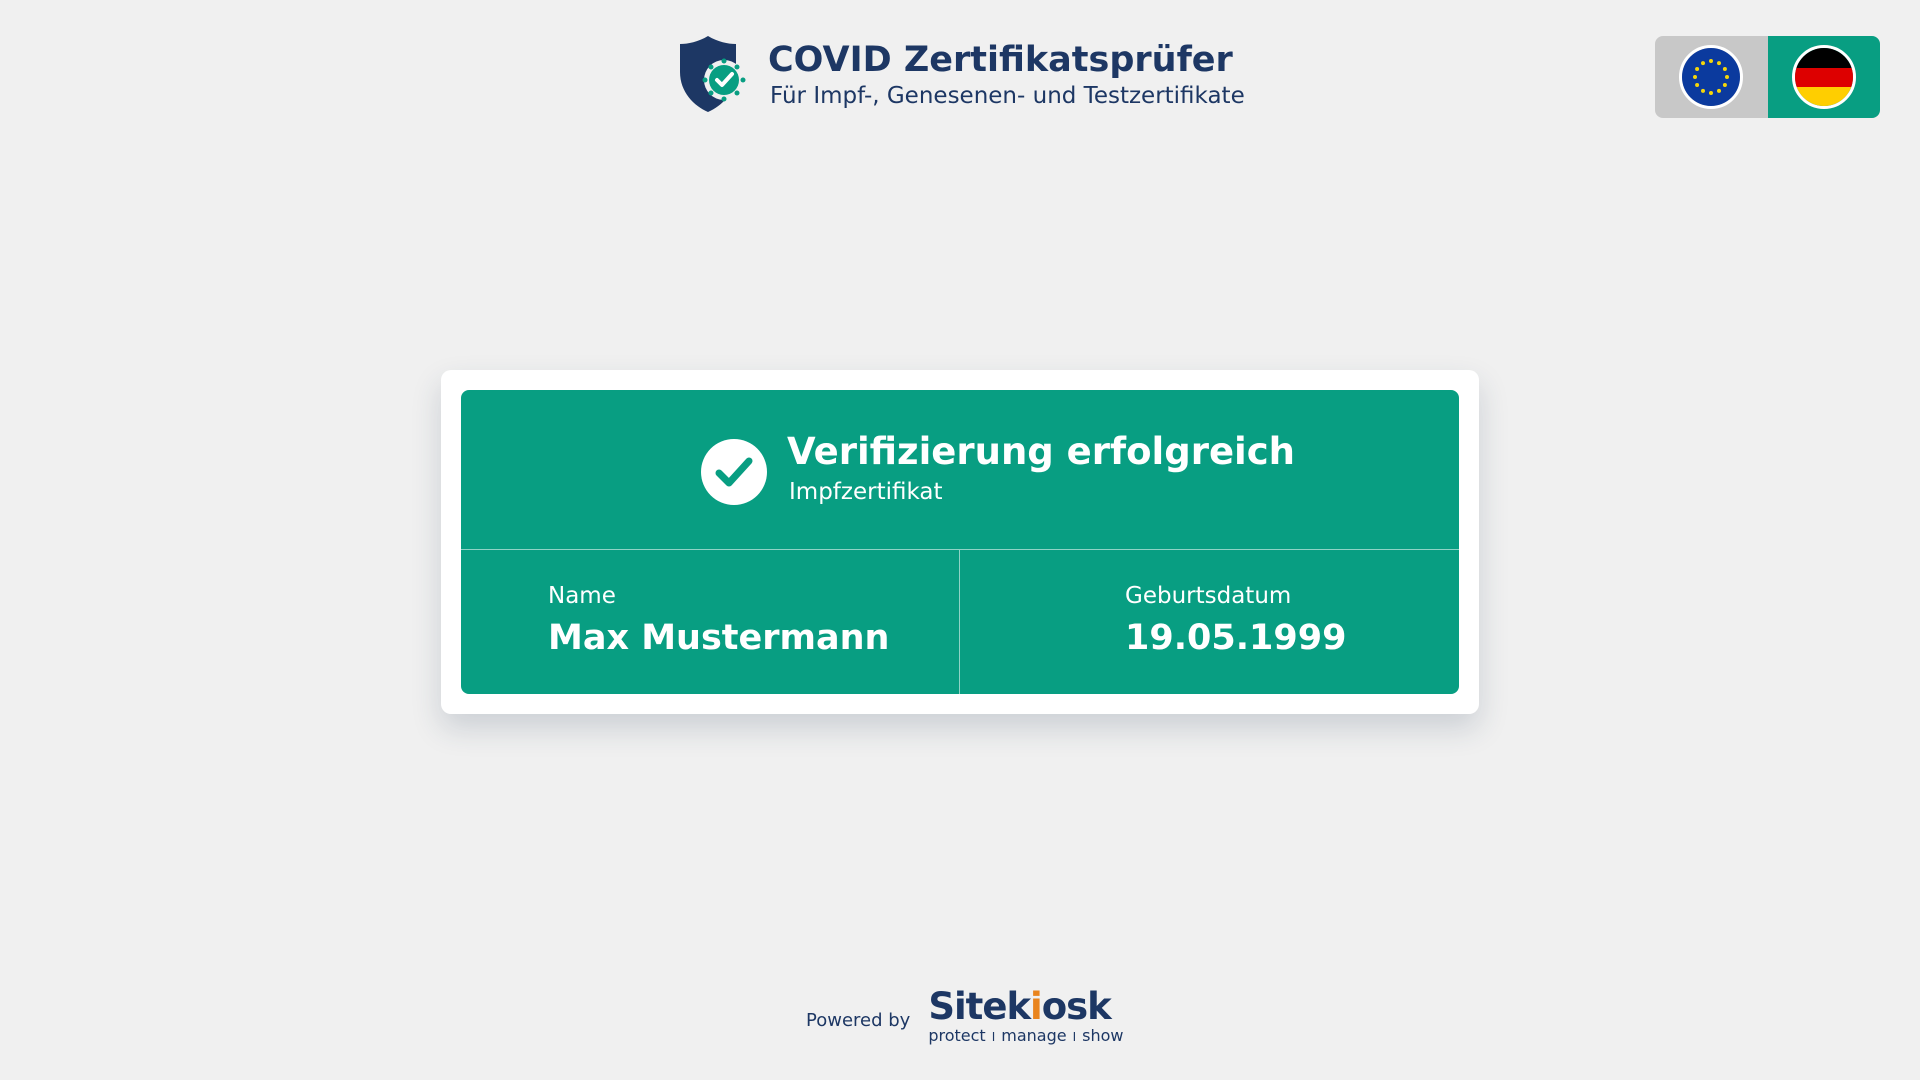 This screenshot has height=1080, width=1920. I want to click on language-option-eu, so click(1711, 77).